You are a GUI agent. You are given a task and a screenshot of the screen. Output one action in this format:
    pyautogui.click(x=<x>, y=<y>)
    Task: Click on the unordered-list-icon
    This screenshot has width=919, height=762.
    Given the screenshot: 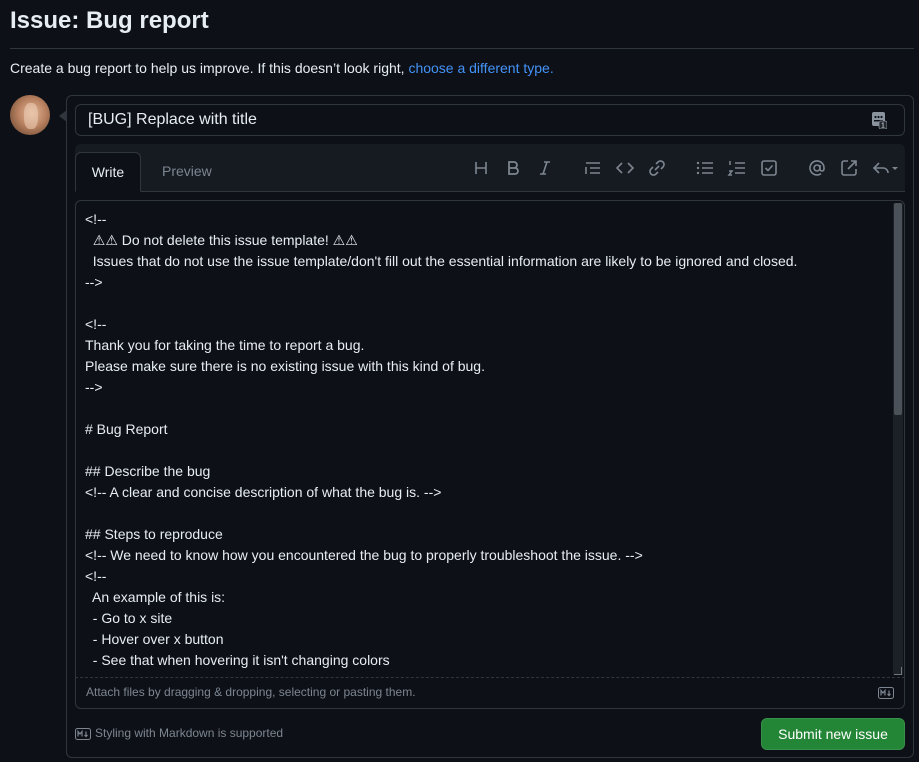 What is the action you would take?
    pyautogui.click(x=705, y=168)
    